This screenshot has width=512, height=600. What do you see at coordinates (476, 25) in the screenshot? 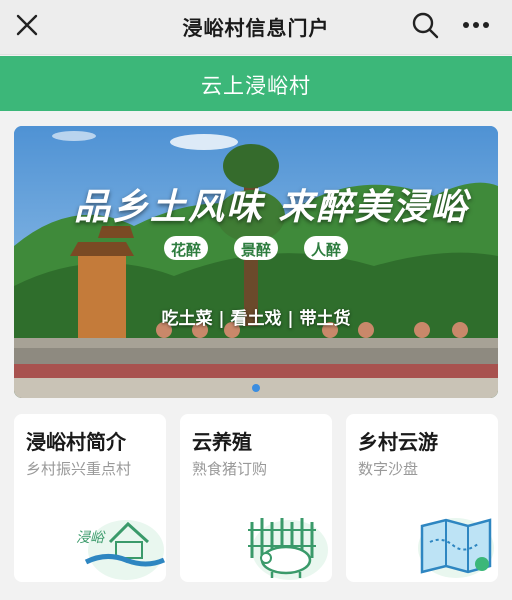
I see `more-icon` at bounding box center [476, 25].